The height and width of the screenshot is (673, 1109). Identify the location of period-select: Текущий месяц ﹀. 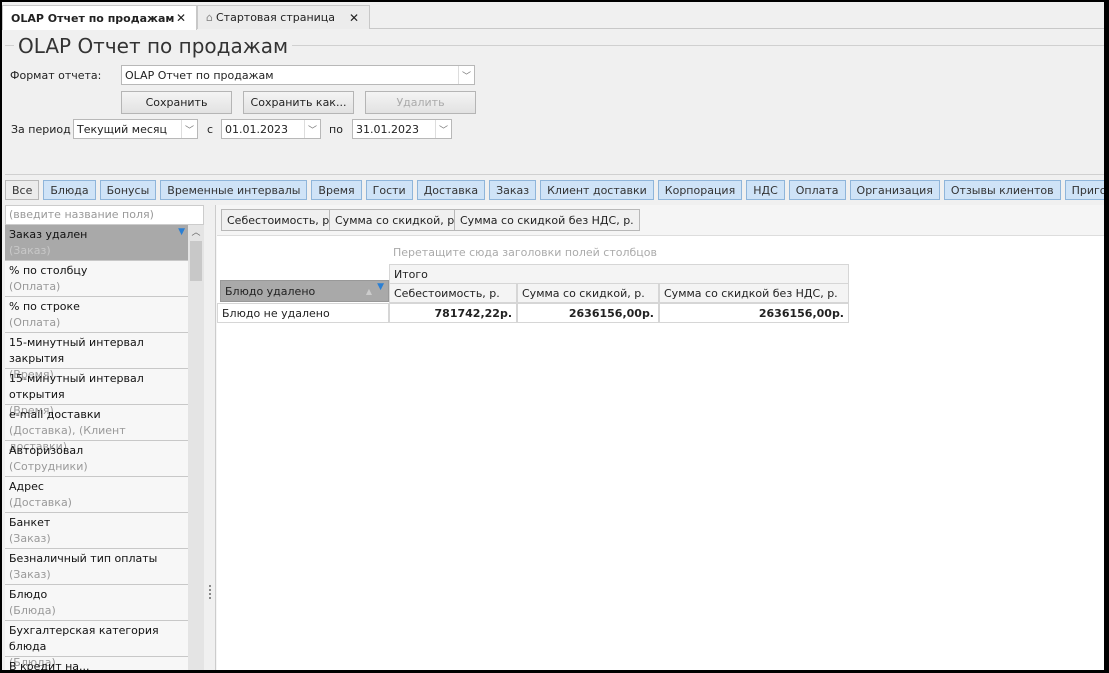
(135, 129).